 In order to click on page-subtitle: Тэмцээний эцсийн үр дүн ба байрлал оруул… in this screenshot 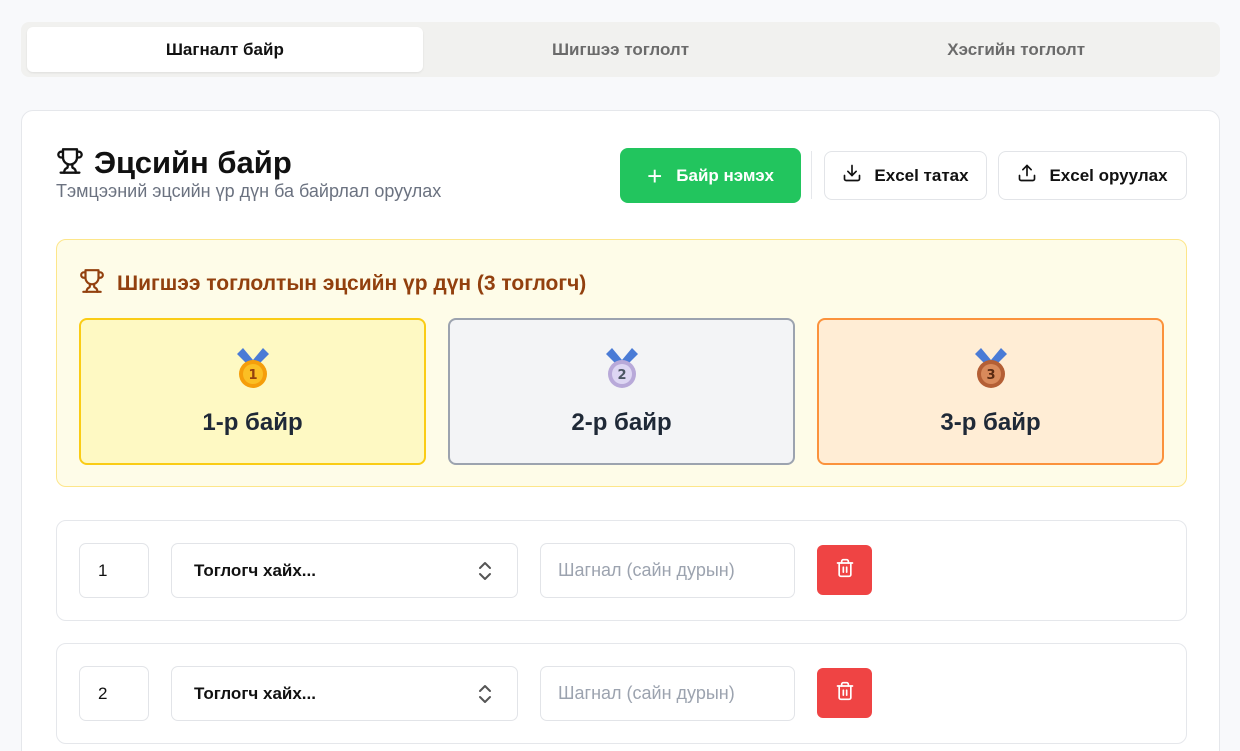, I will do `click(249, 191)`.